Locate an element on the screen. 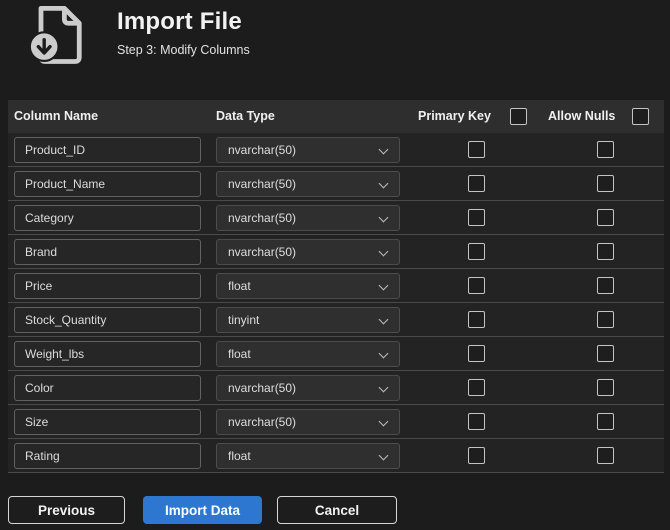 This screenshot has height=530, width=670. primary-key-select-all-checkbox is located at coordinates (518, 116).